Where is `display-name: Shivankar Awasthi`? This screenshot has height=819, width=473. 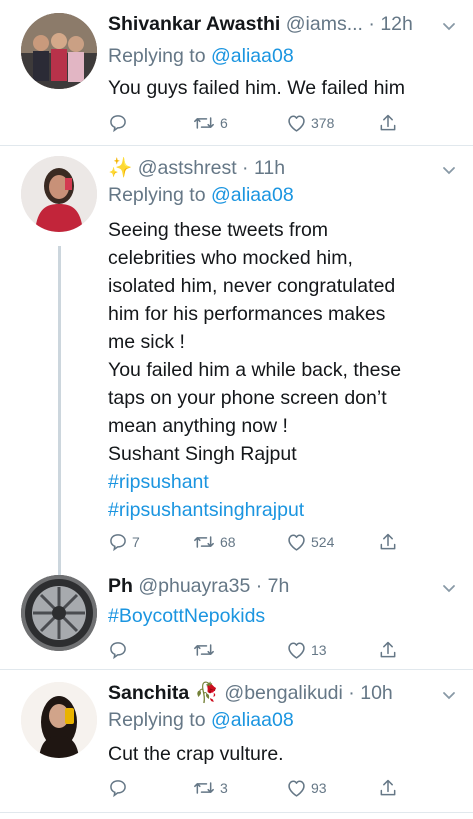
display-name: Shivankar Awasthi is located at coordinates (194, 24).